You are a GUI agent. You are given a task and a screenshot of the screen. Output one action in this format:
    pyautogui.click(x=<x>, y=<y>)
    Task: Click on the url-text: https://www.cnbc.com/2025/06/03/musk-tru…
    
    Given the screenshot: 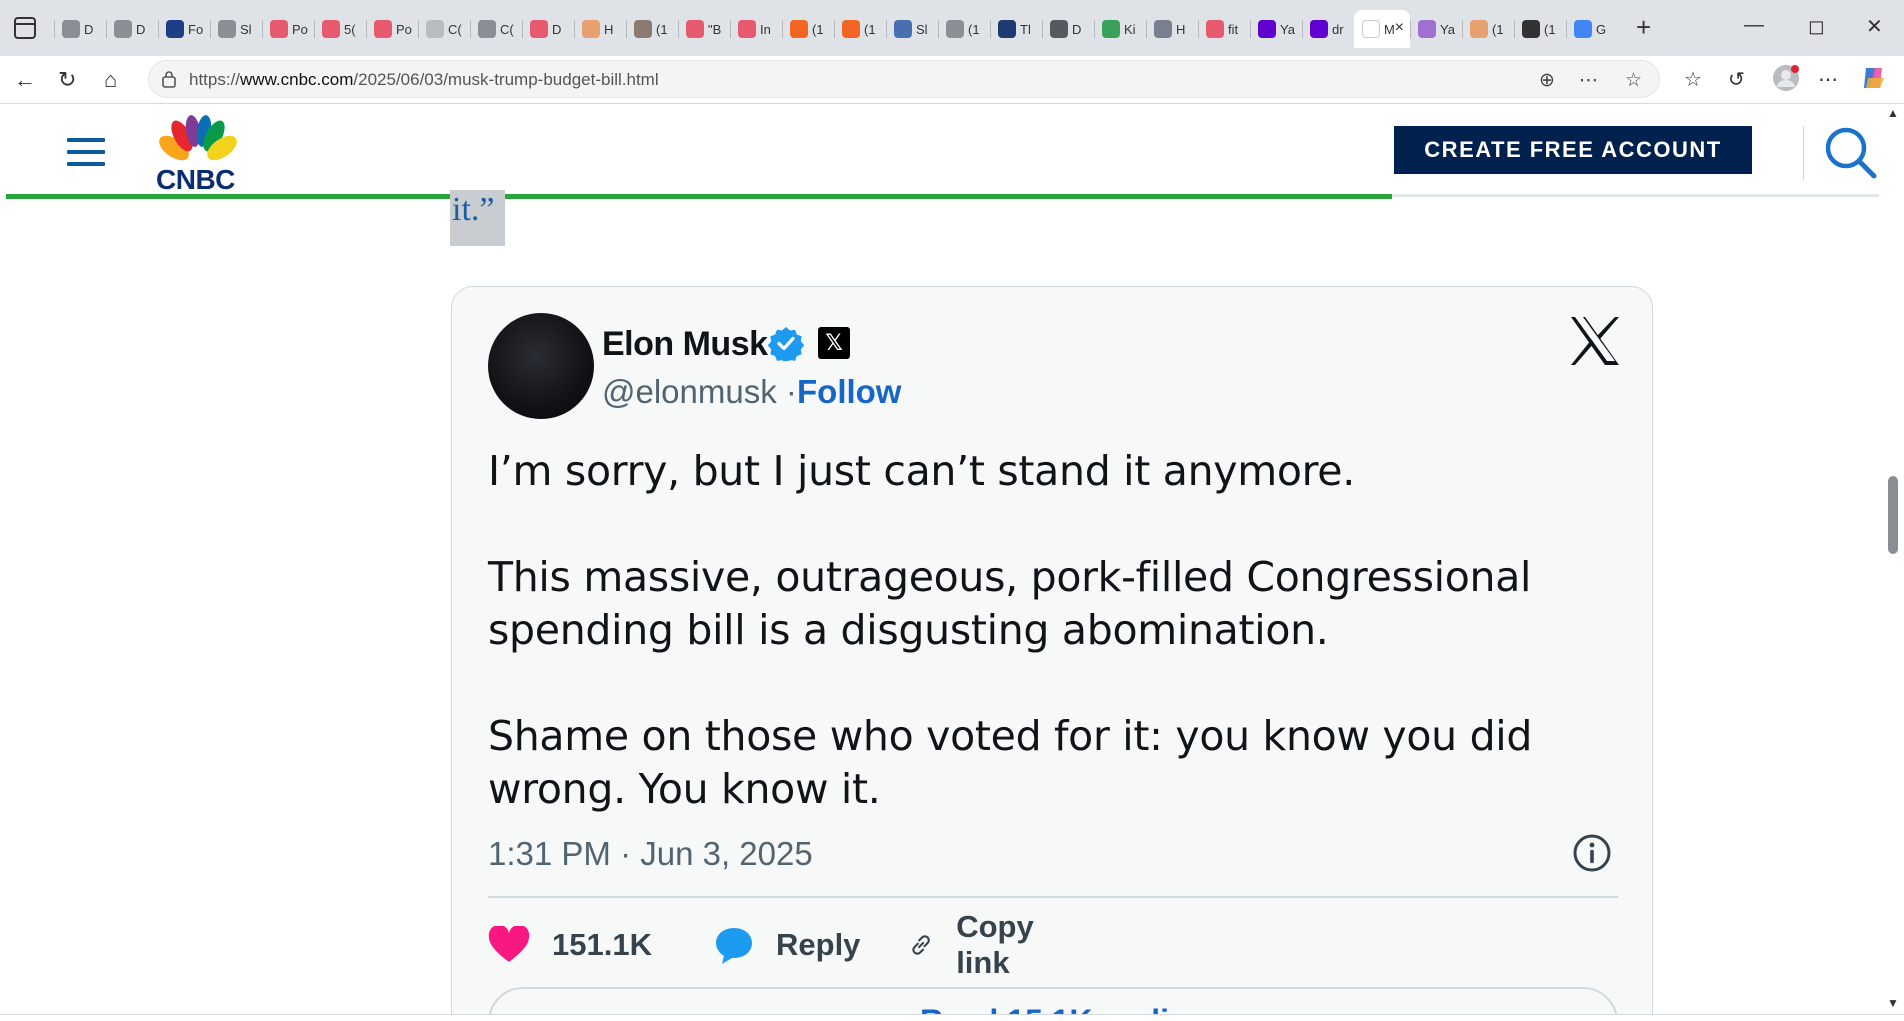 What is the action you would take?
    pyautogui.click(x=424, y=80)
    